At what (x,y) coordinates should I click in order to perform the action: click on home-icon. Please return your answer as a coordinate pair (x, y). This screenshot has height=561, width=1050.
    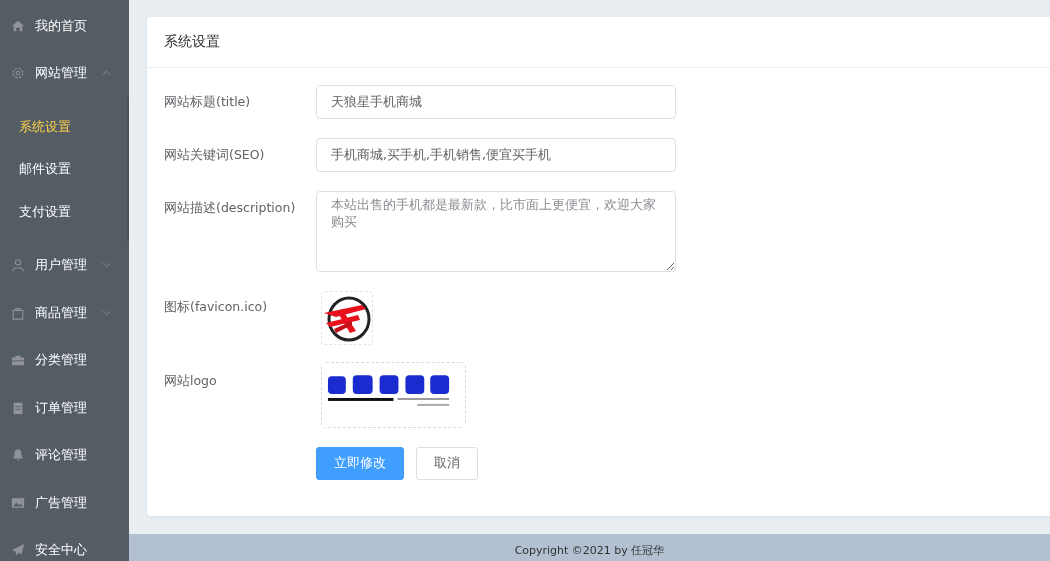
    Looking at the image, I should click on (18, 25).